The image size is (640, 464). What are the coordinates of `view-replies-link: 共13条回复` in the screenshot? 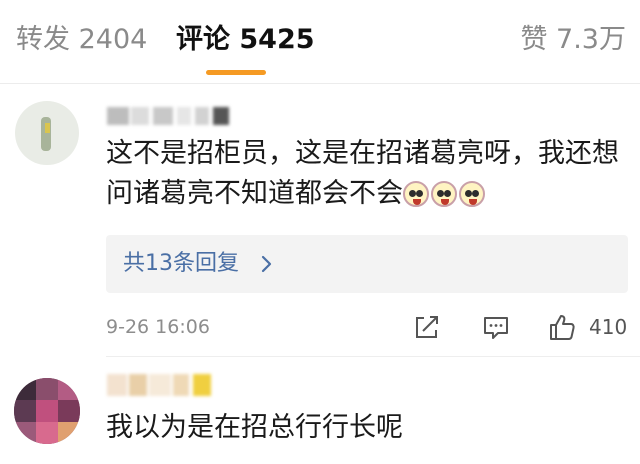 It's located at (181, 264).